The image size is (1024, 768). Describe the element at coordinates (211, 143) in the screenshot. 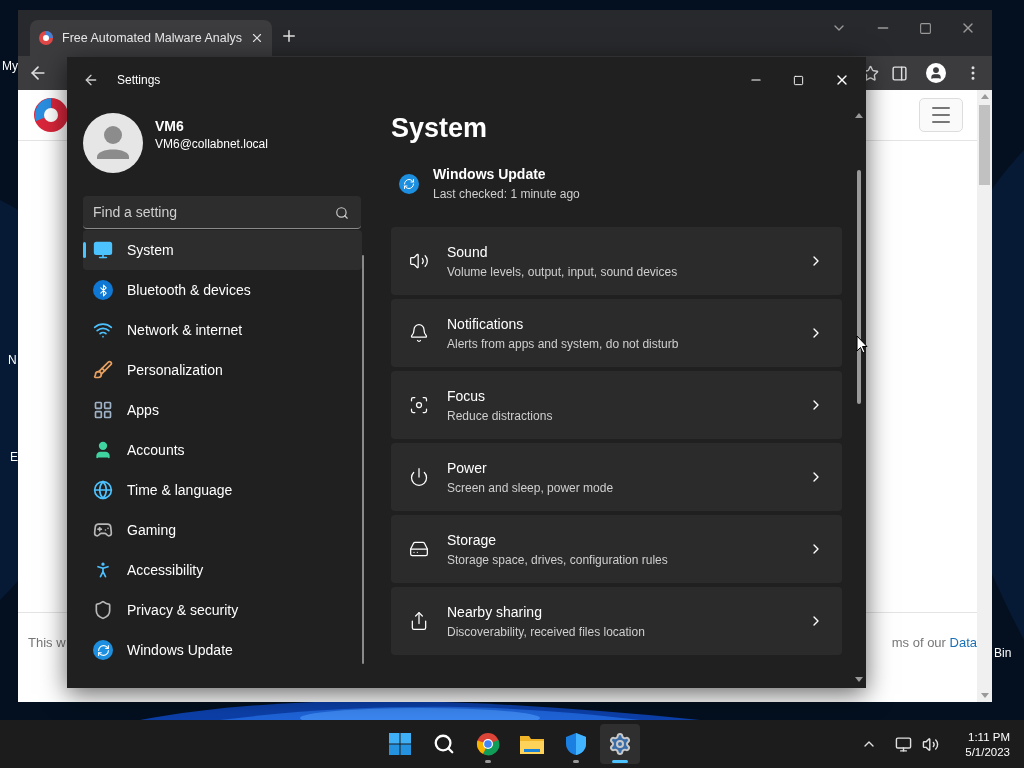

I see `user-email: VM6@collabnet.local` at that location.